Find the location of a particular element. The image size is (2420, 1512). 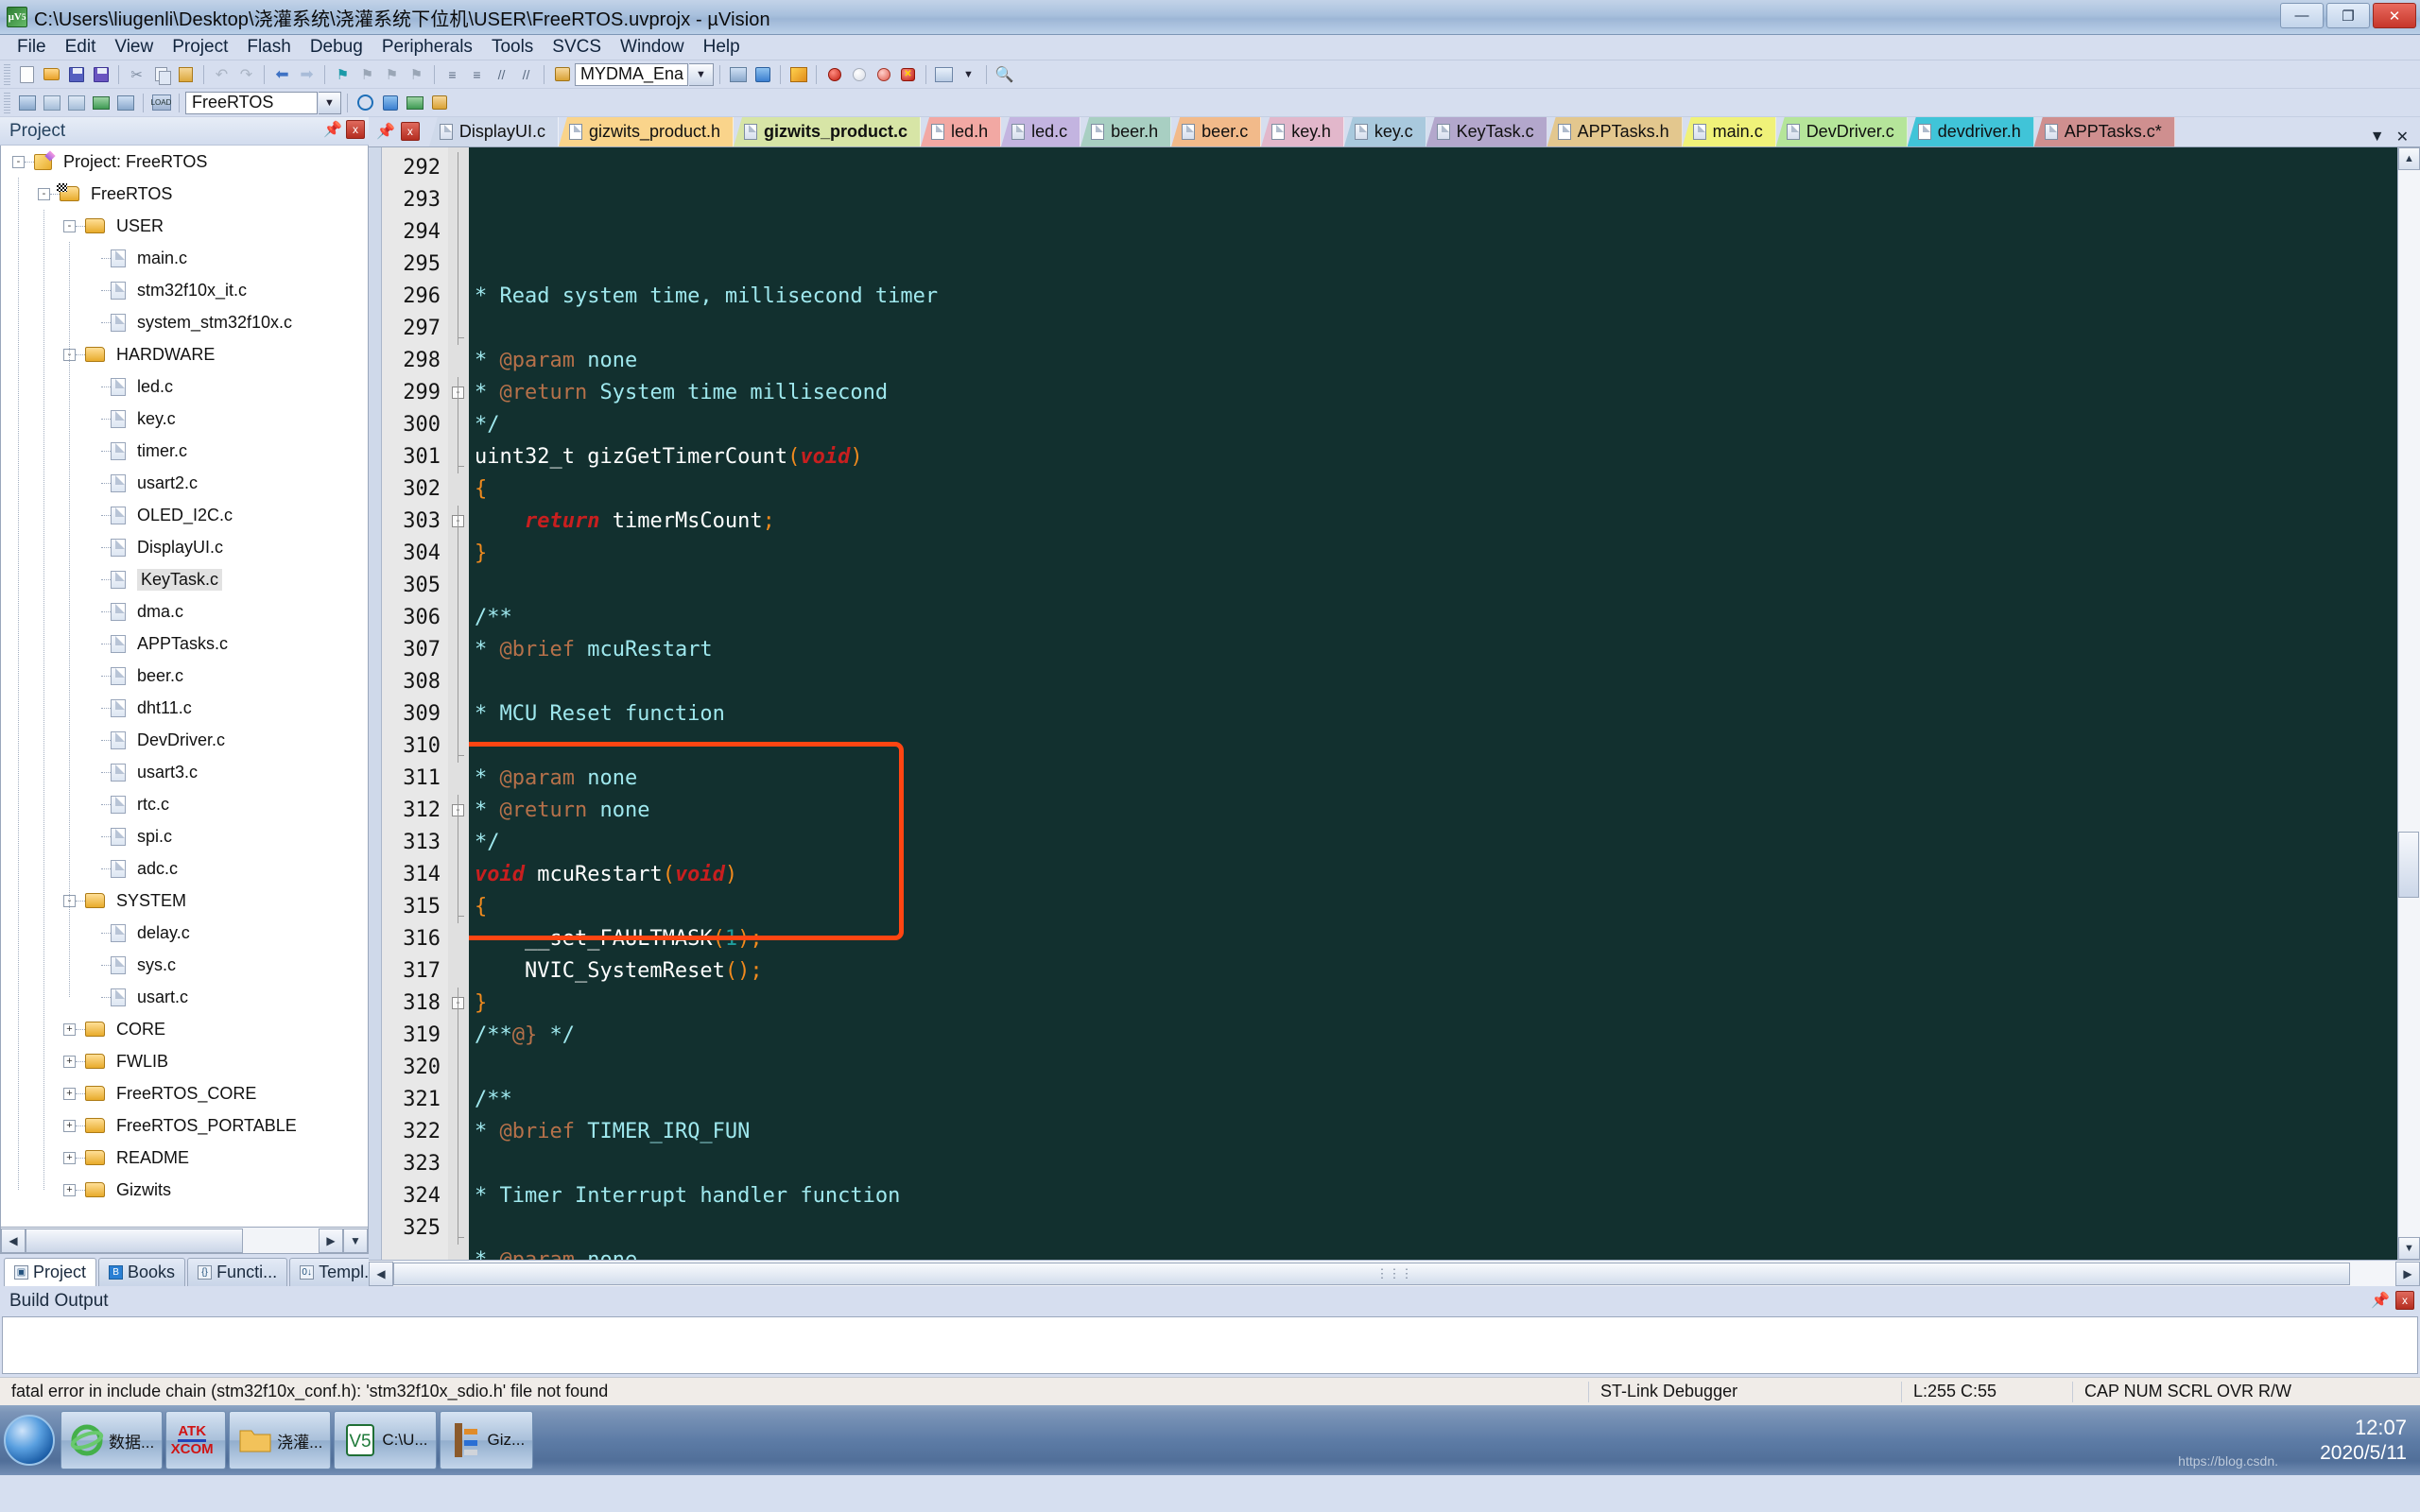

menu-project: Project is located at coordinates (200, 47).